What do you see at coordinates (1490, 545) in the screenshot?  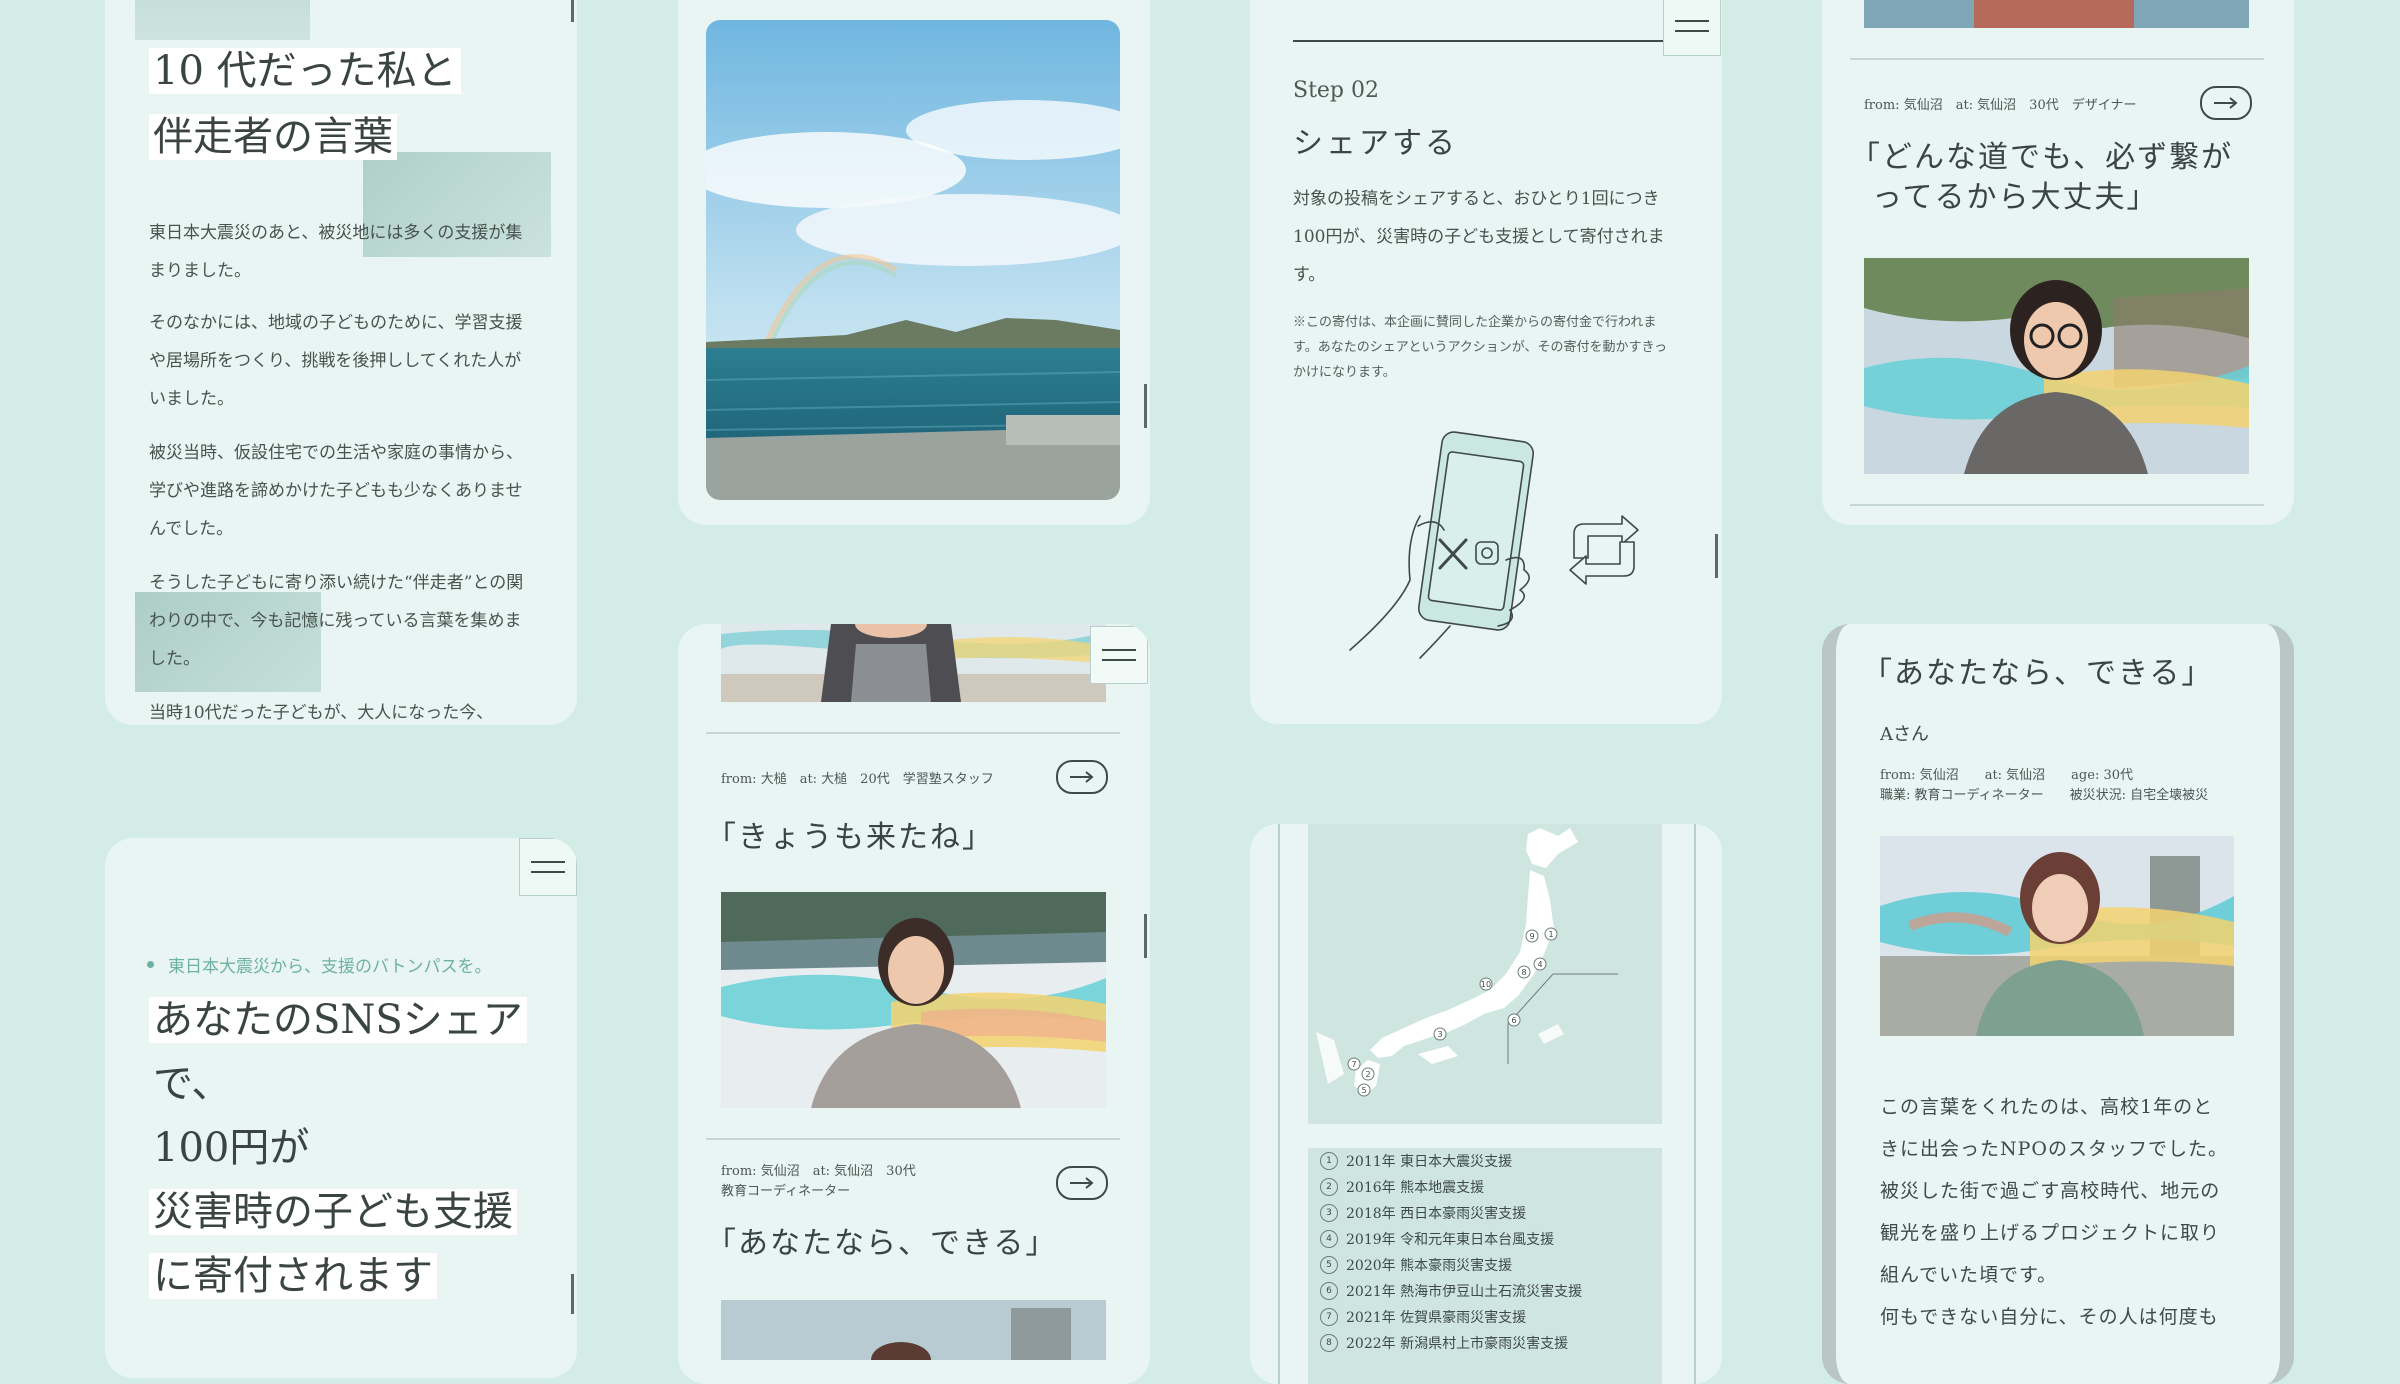 I see `share-illustration` at bounding box center [1490, 545].